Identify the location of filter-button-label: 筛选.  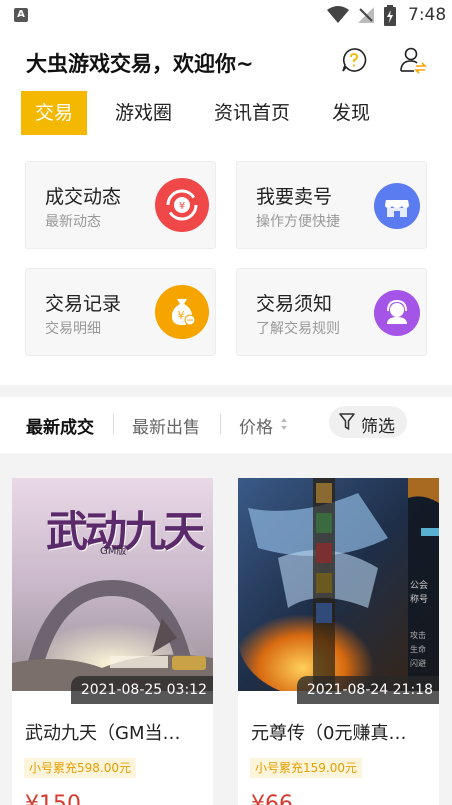
(378, 427).